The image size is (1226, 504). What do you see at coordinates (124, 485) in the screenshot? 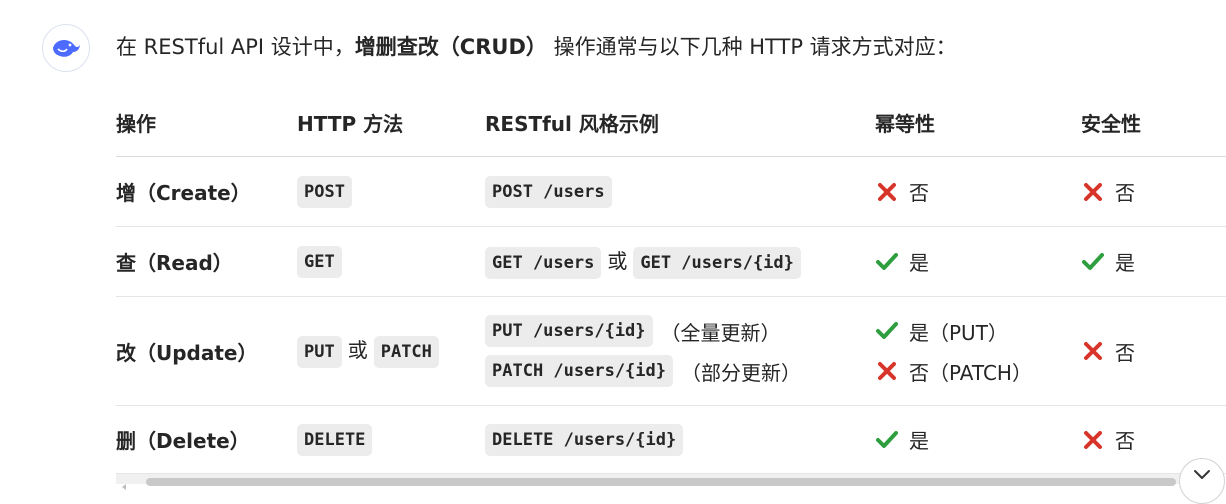
I see `scroll-left-arrow-icon` at bounding box center [124, 485].